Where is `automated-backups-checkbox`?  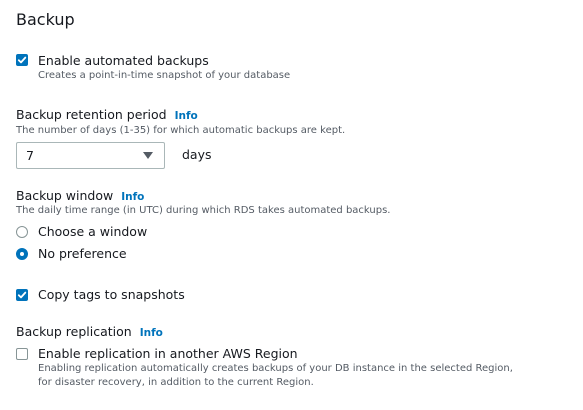 automated-backups-checkbox is located at coordinates (22, 60).